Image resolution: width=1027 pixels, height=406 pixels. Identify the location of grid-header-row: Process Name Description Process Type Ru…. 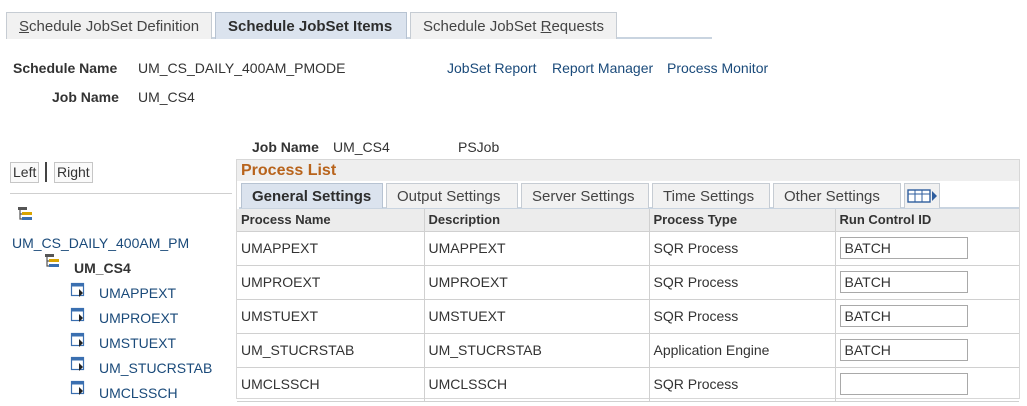
(628, 220).